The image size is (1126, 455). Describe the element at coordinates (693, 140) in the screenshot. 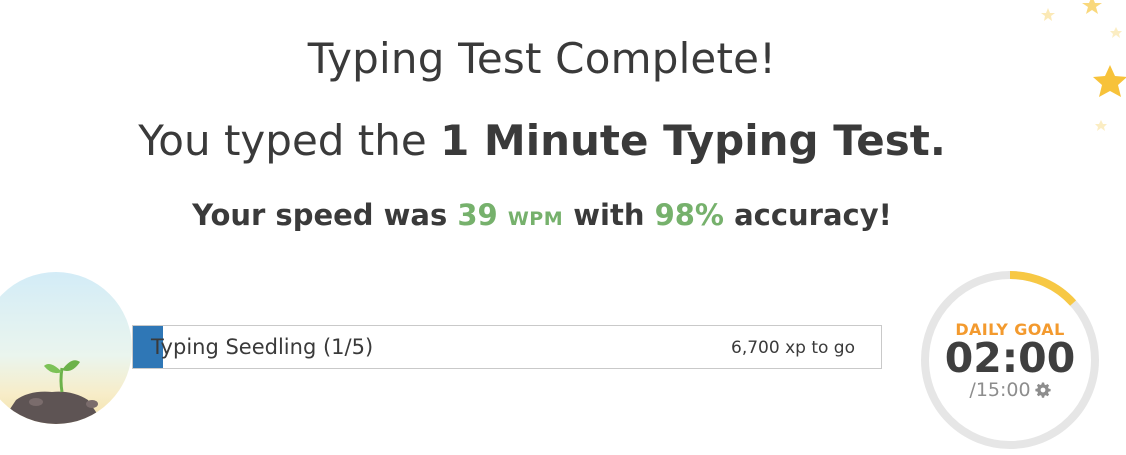

I see `test-name: 1 Minute Typing Test.` at that location.